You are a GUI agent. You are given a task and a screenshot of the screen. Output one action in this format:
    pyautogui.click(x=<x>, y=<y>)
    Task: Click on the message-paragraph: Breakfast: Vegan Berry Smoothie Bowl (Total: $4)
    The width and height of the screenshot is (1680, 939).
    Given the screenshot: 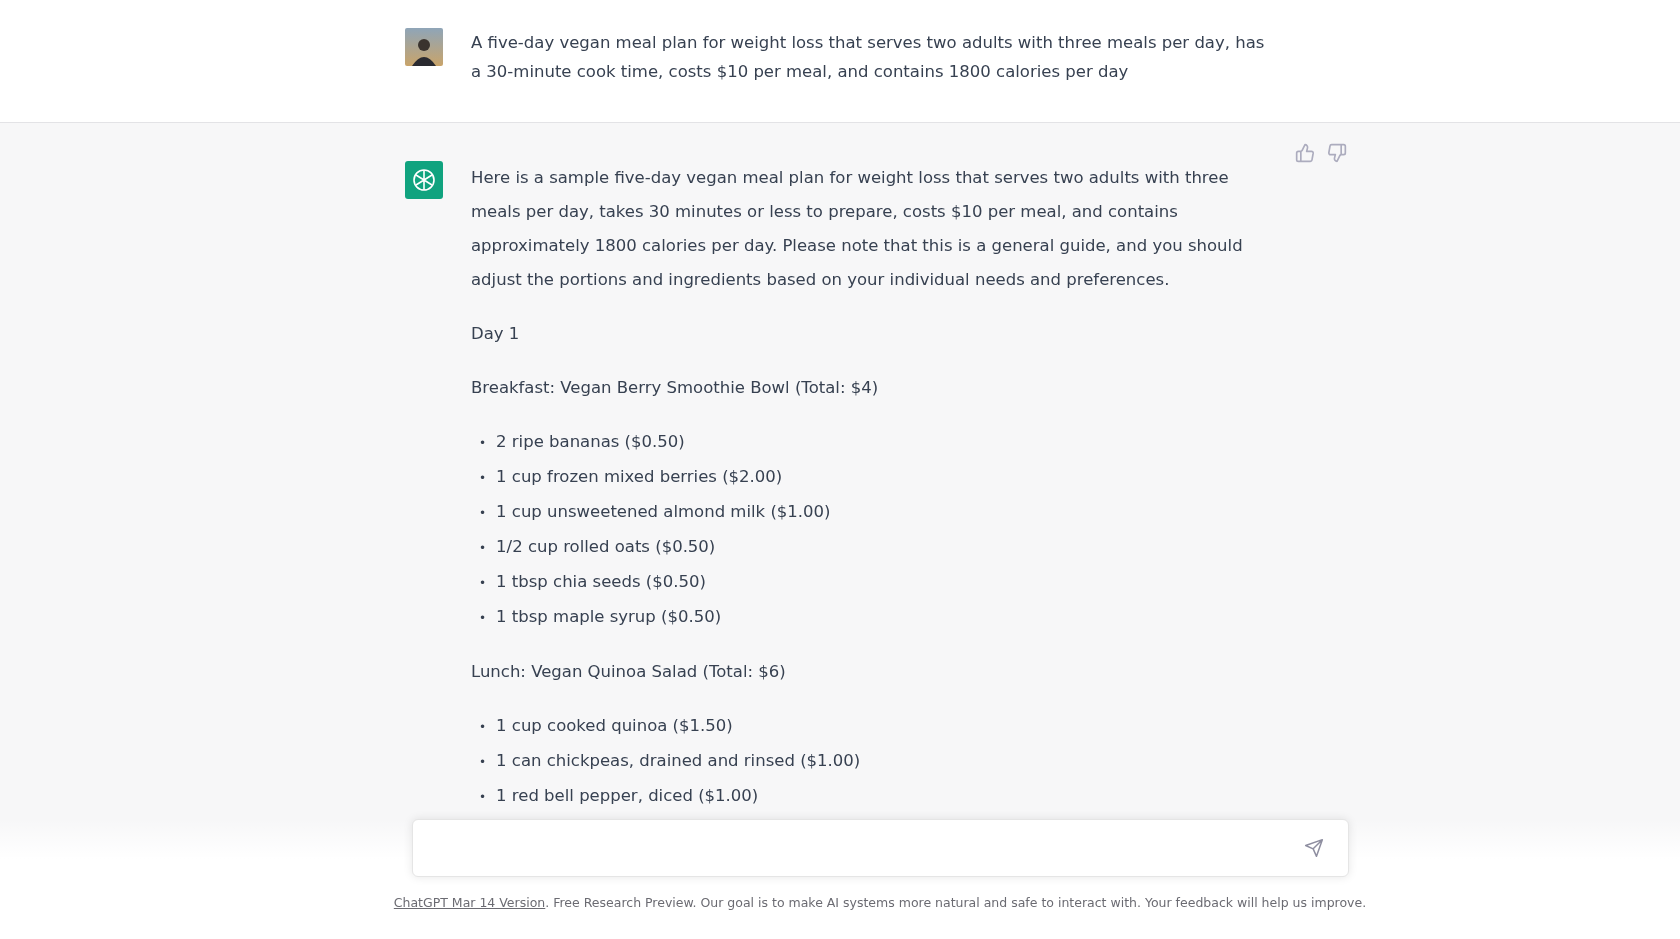 What is the action you would take?
    pyautogui.click(x=675, y=388)
    